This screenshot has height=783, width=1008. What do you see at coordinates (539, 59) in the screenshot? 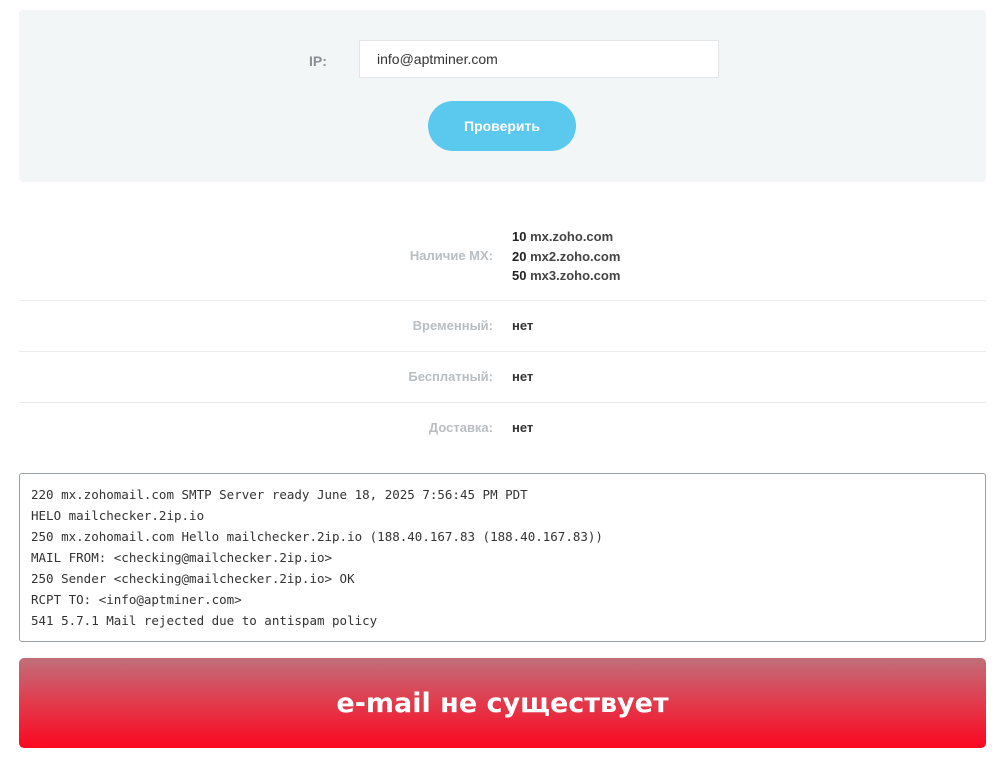
I see `email-input` at bounding box center [539, 59].